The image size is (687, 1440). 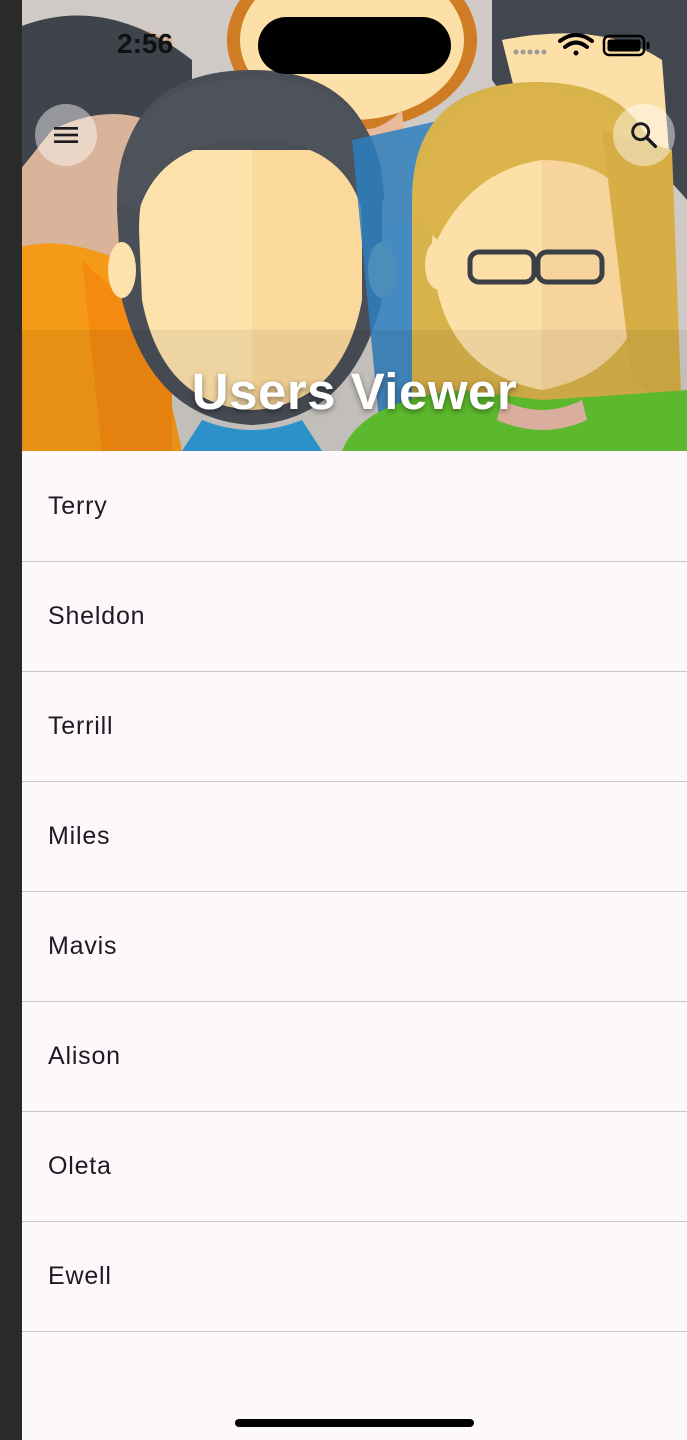 What do you see at coordinates (354, 1277) in the screenshot?
I see `list-item: Ewell` at bounding box center [354, 1277].